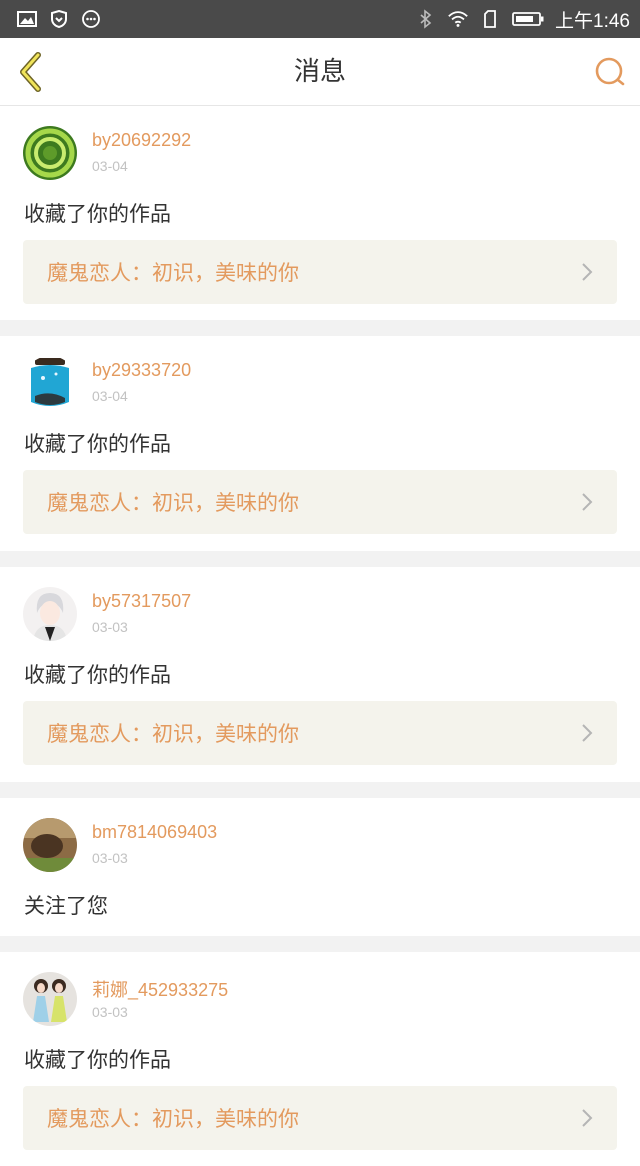 The image size is (640, 1166). Describe the element at coordinates (320, 867) in the screenshot. I see `message-card: bm7814069403 03-03 关注了您` at that location.